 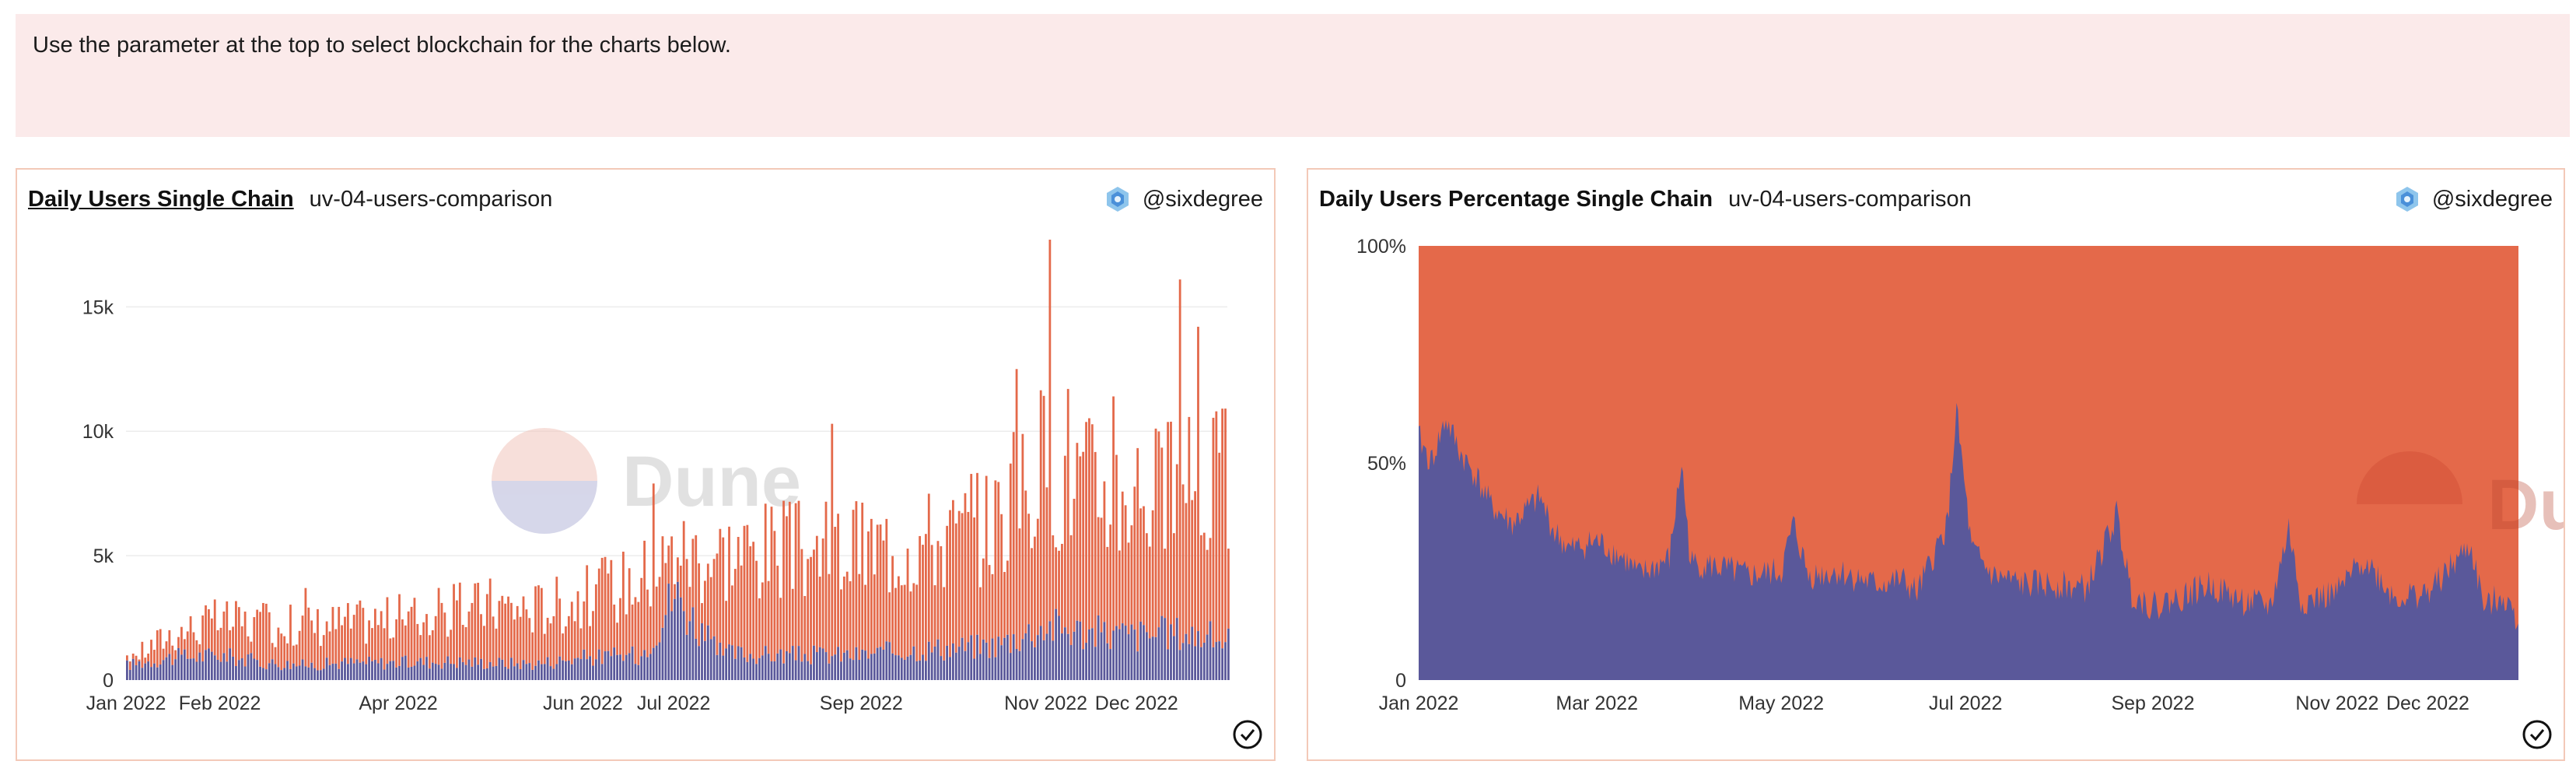 I want to click on y-tick-label: 0, so click(x=1401, y=681).